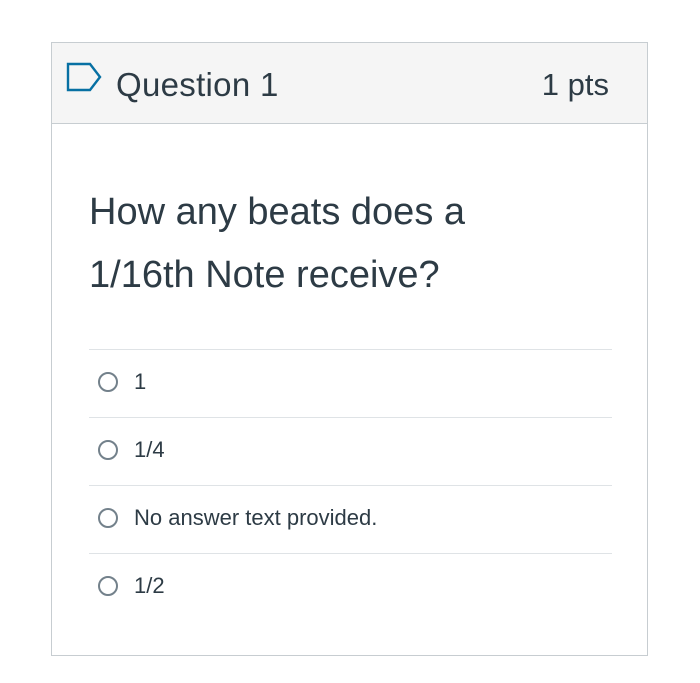 This screenshot has height=683, width=700. I want to click on answer-option: 1, so click(350, 383).